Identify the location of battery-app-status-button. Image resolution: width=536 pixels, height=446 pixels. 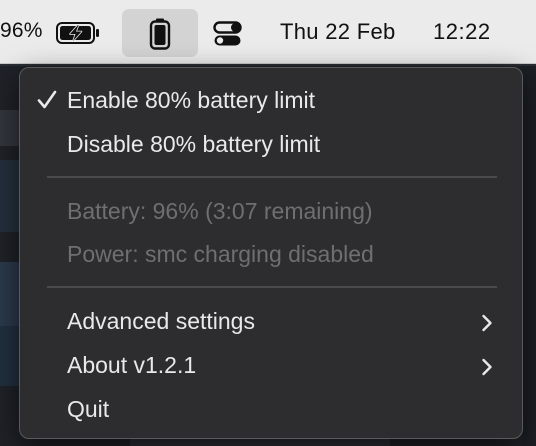
(160, 33).